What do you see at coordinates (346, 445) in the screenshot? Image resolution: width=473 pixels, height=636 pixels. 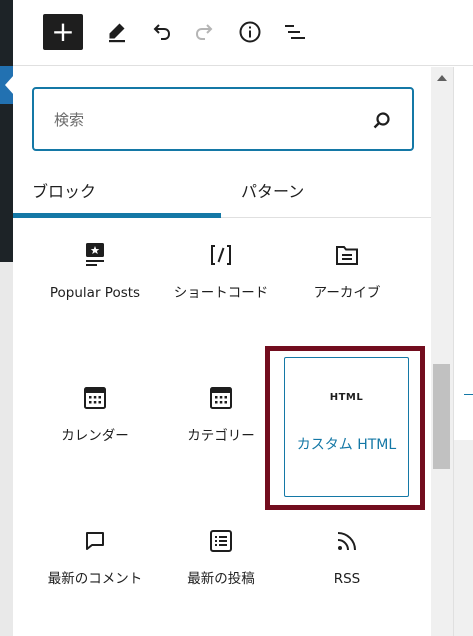 I see `block-label: カスタム HTML` at bounding box center [346, 445].